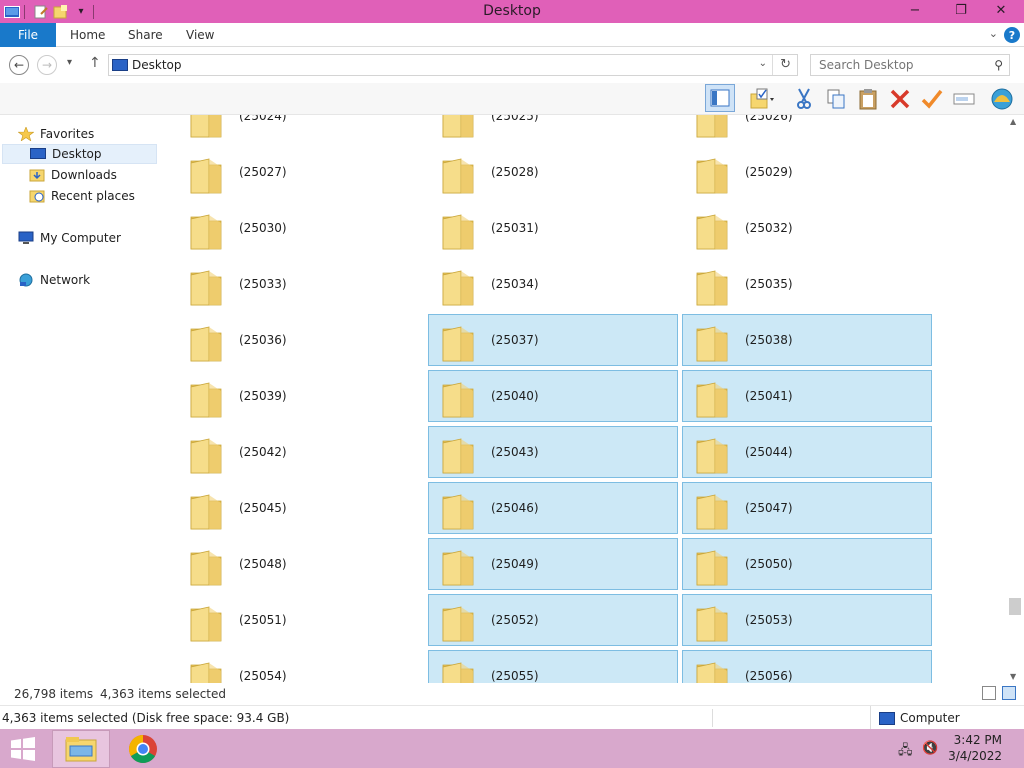 The width and height of the screenshot is (1024, 768). Describe the element at coordinates (553, 172) in the screenshot. I see `folder-item: (25028)` at that location.